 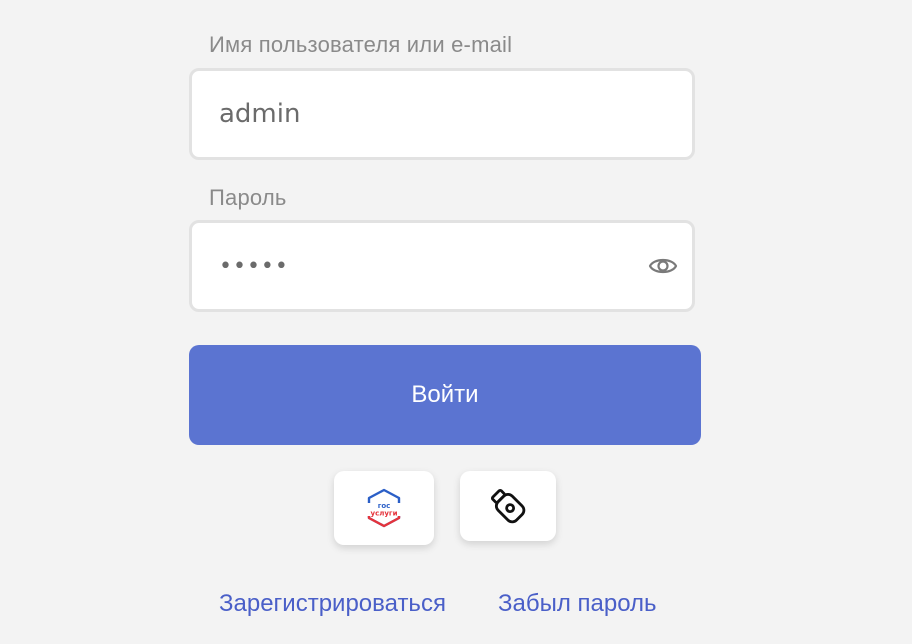 I want to click on login-button: Войти, so click(x=445, y=395).